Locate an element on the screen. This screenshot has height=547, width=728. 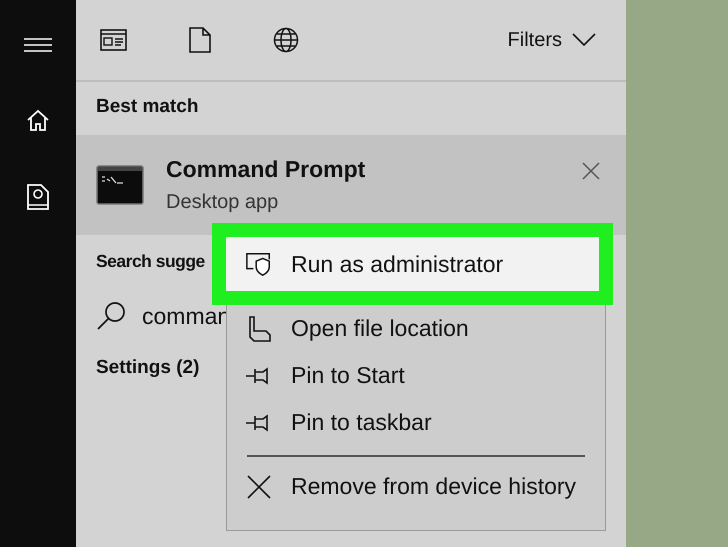
command-prompt-icon is located at coordinates (120, 185).